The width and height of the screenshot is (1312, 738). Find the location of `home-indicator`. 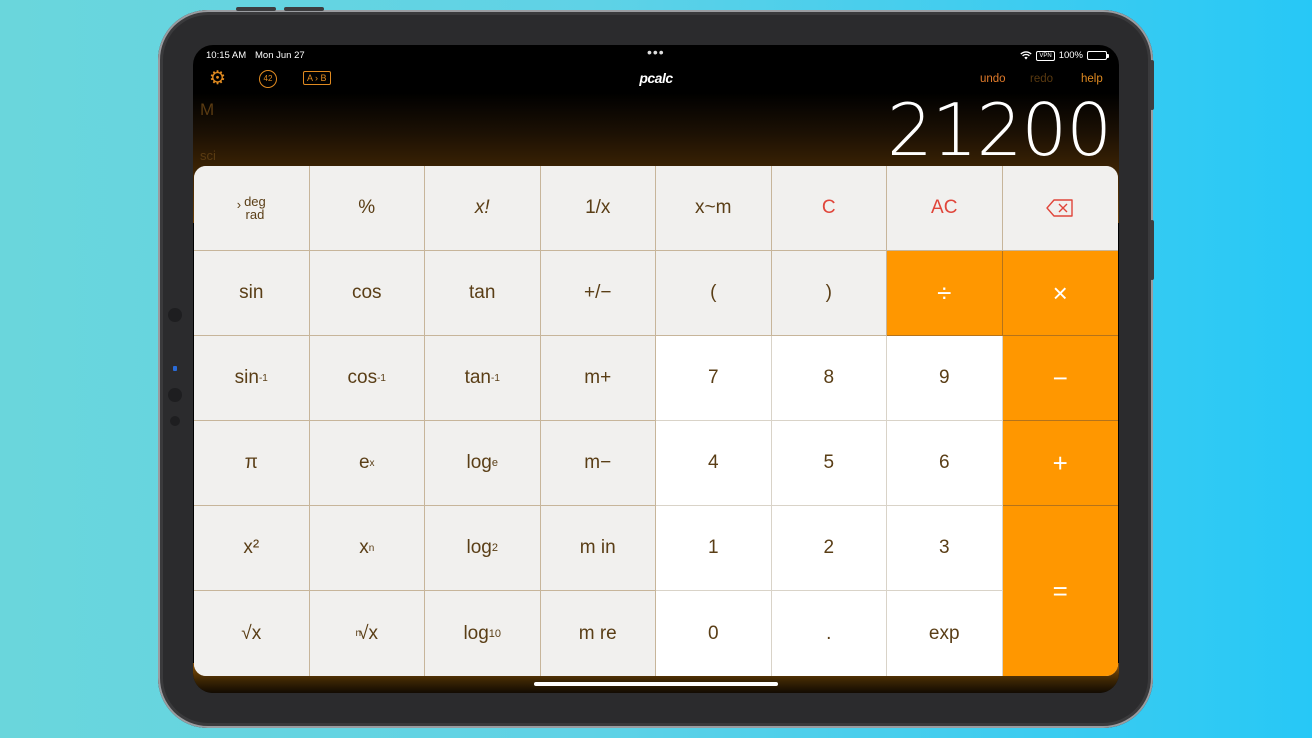

home-indicator is located at coordinates (656, 684).